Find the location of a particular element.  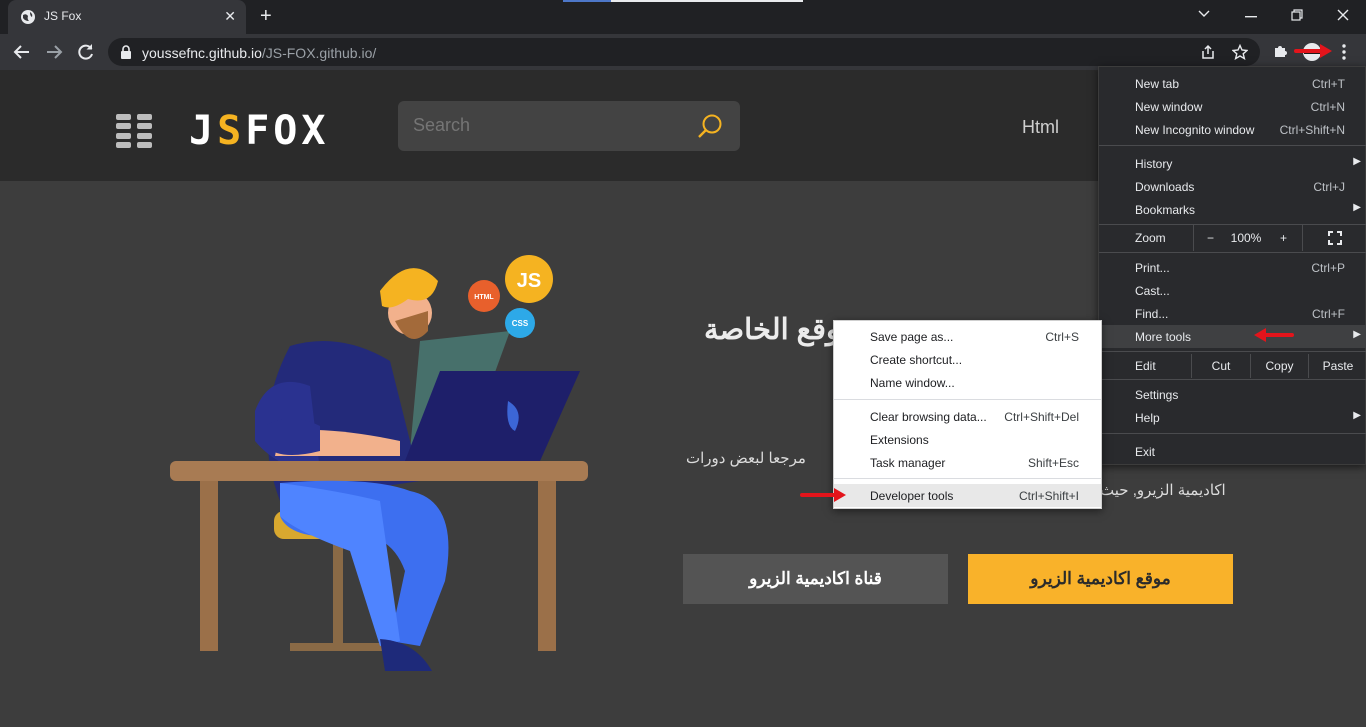

copy-button: Copy is located at coordinates (1279, 366).